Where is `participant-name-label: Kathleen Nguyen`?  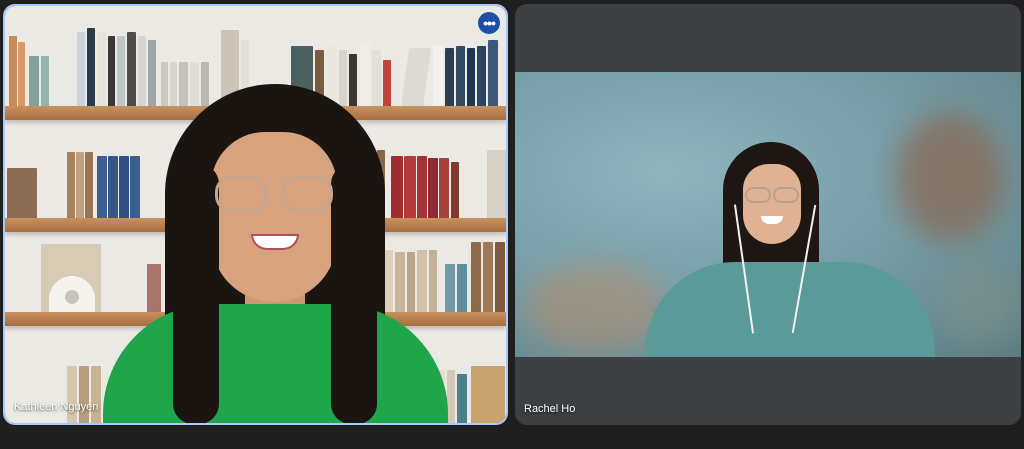 participant-name-label: Kathleen Nguyen is located at coordinates (56, 407).